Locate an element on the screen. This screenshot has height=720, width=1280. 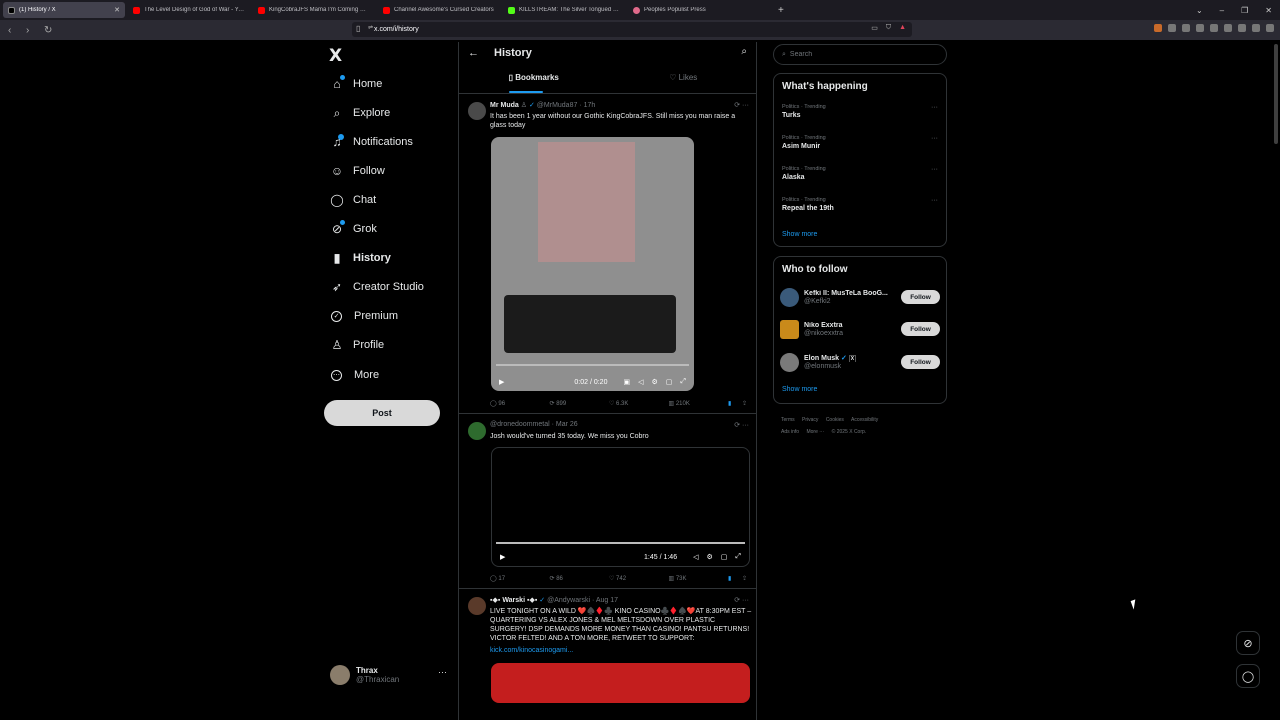
search-input is located at coordinates (859, 54).